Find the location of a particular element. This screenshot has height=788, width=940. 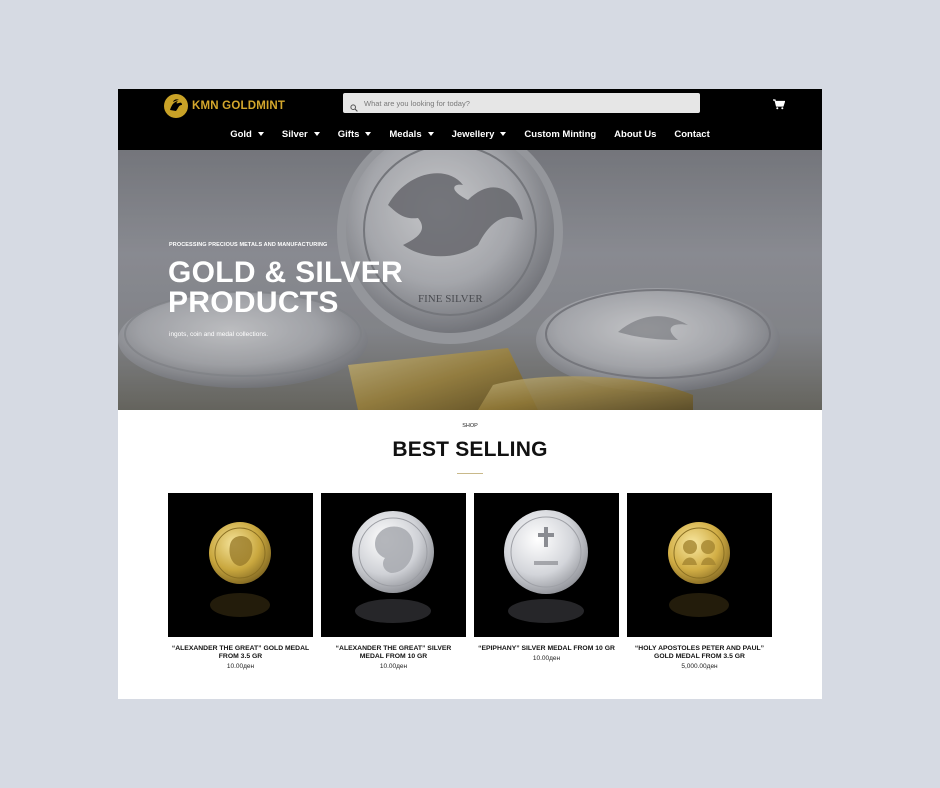

nav-item-about-us: About Us is located at coordinates (635, 134).